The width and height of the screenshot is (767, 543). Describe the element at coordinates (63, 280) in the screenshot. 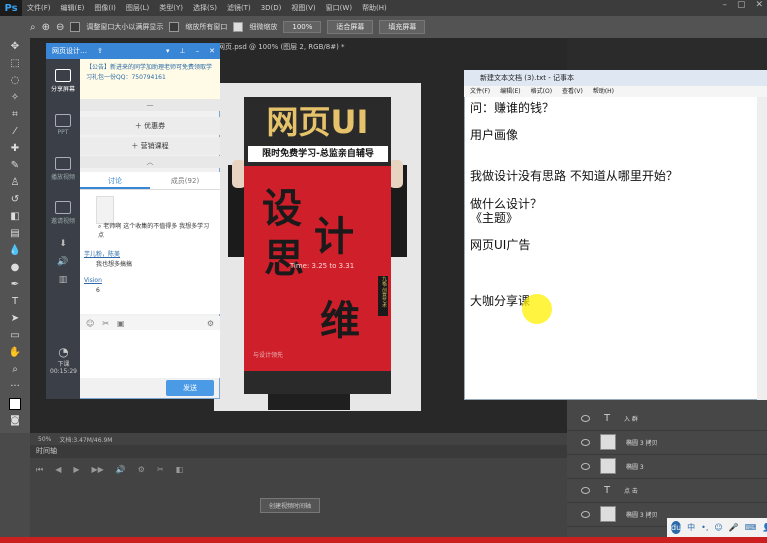

I see `stats-button: ▥` at that location.